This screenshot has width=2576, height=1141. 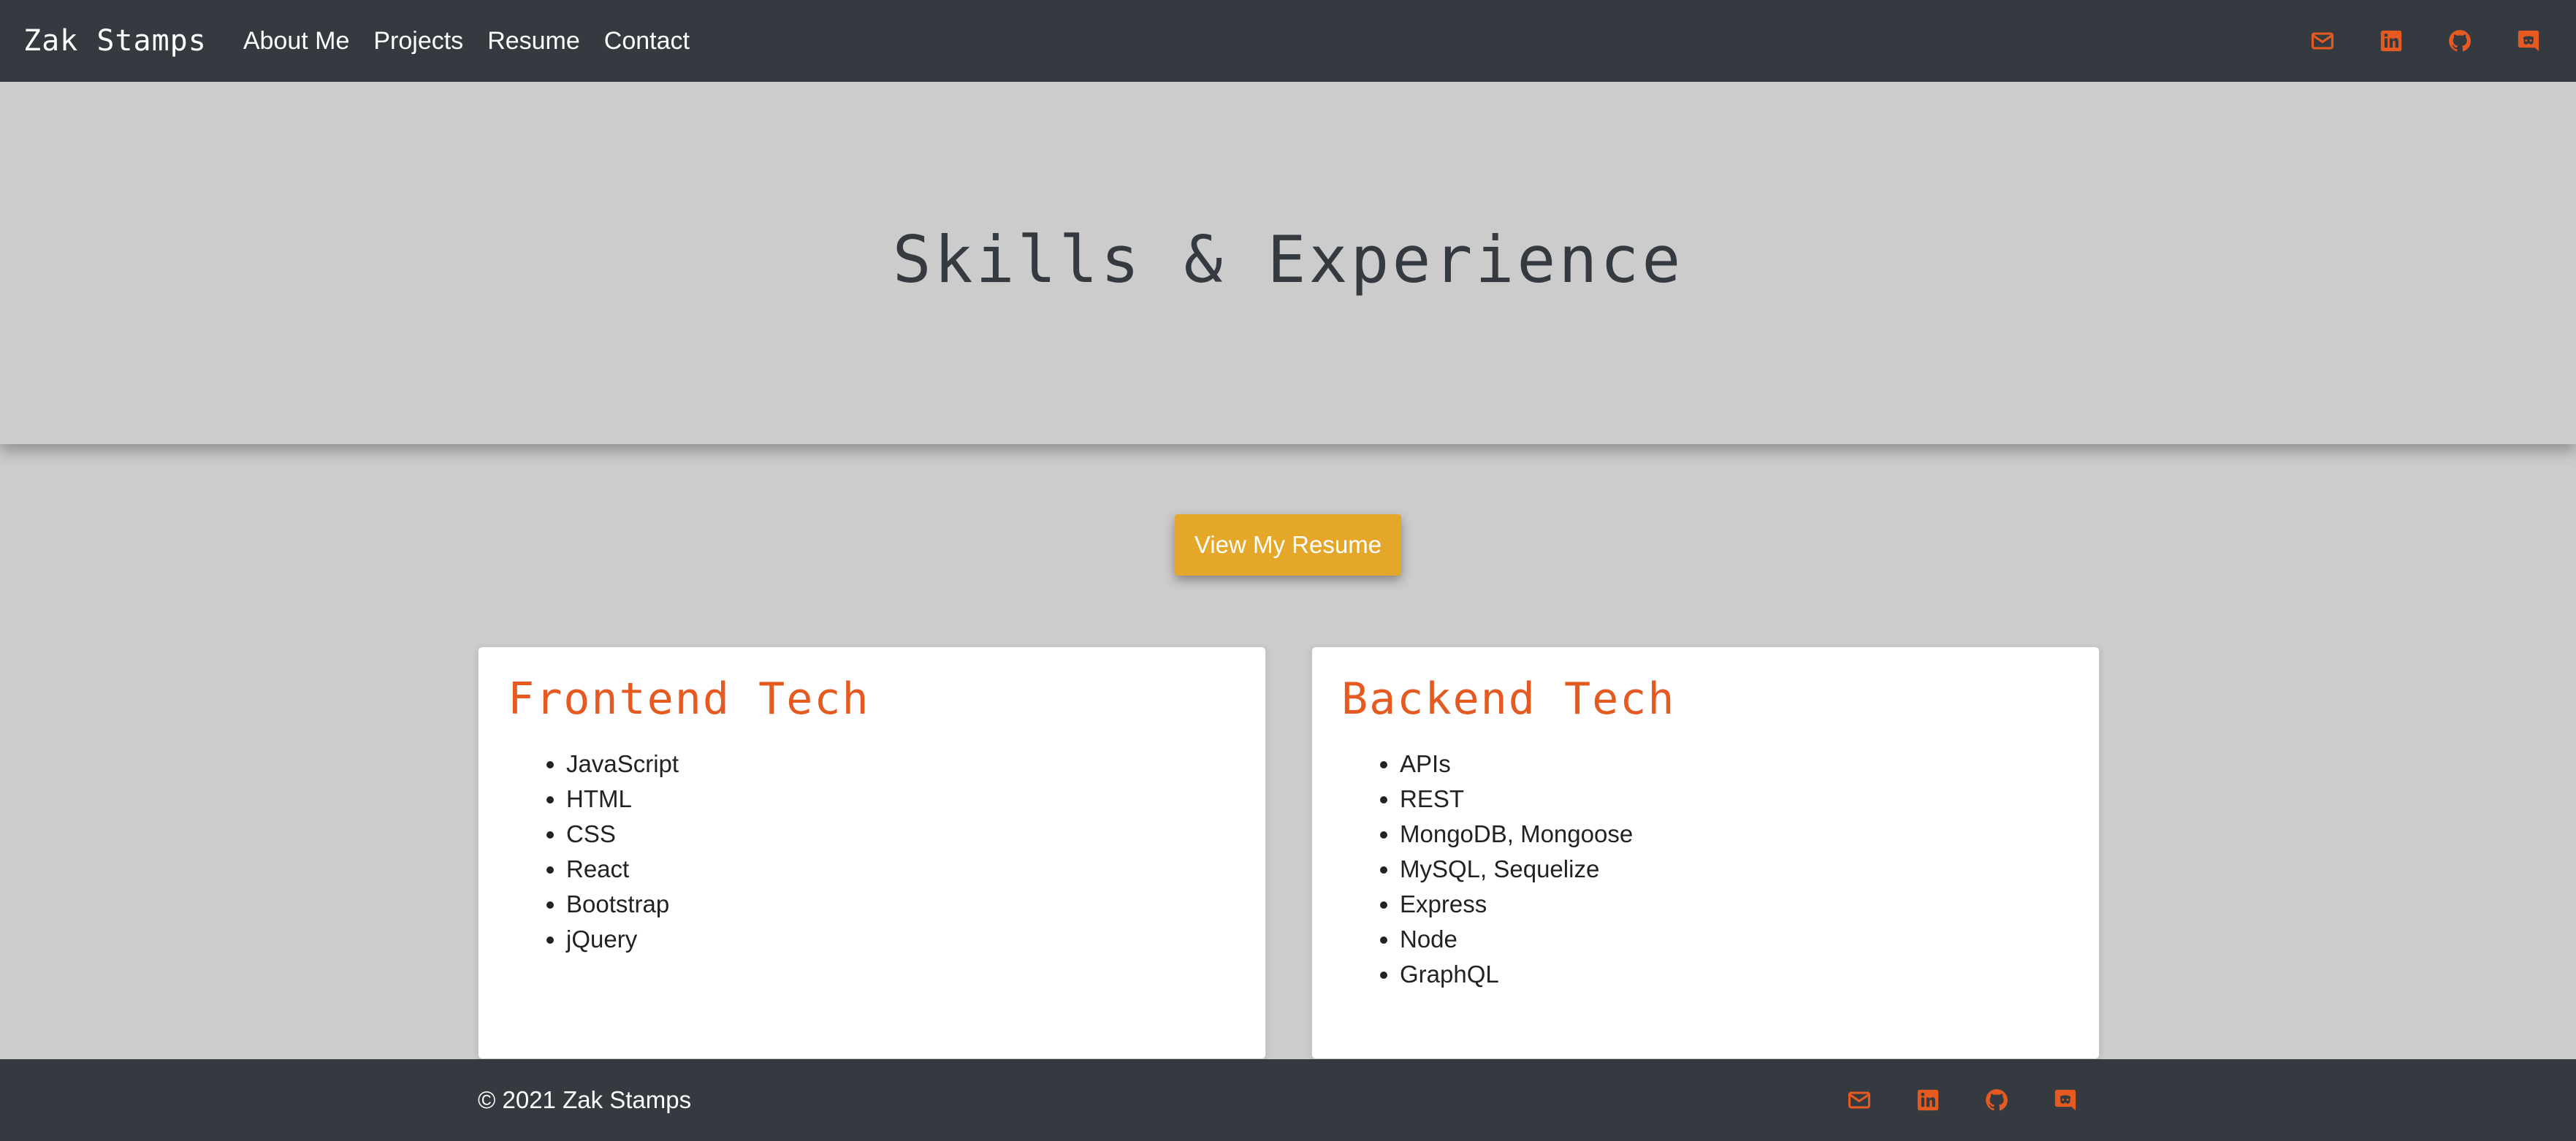 What do you see at coordinates (901, 870) in the screenshot?
I see `list-item: React` at bounding box center [901, 870].